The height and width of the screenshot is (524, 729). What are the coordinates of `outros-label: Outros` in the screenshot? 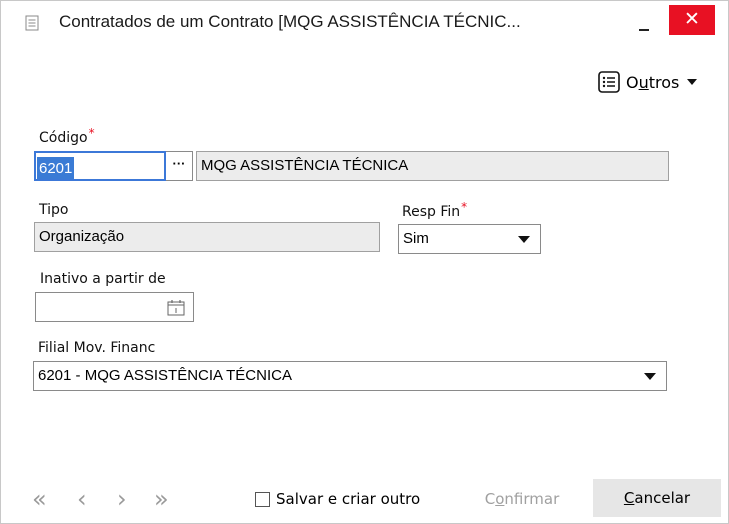 It's located at (653, 82).